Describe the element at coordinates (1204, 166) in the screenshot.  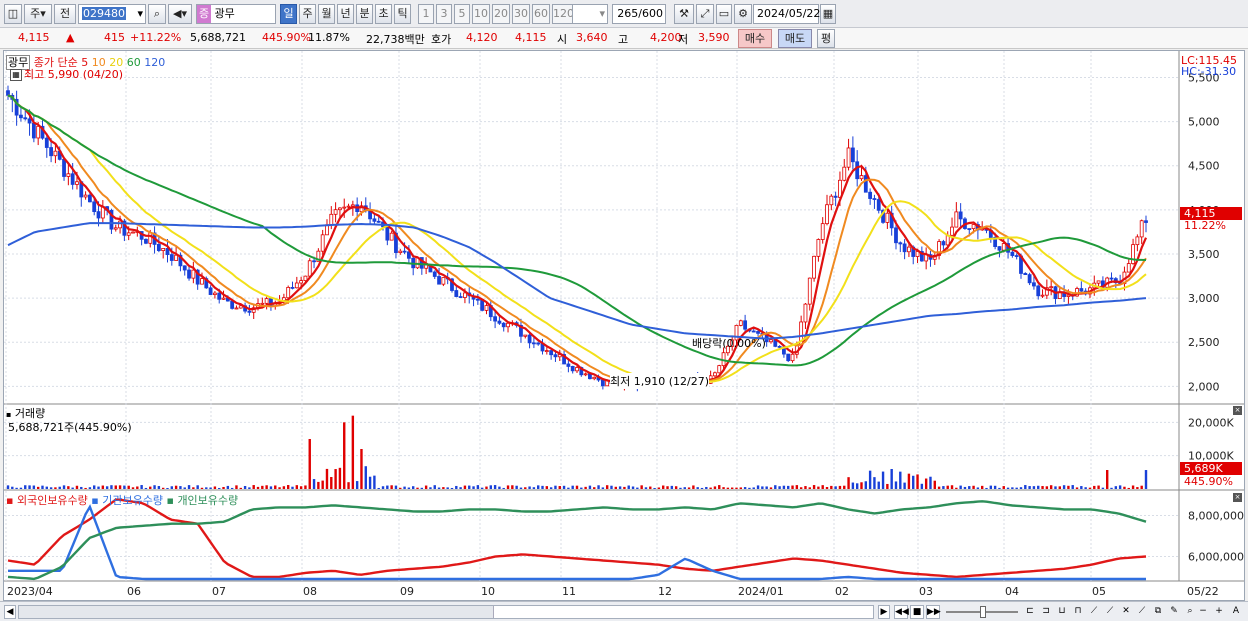
I see `price-tick-label: 4,500` at that location.